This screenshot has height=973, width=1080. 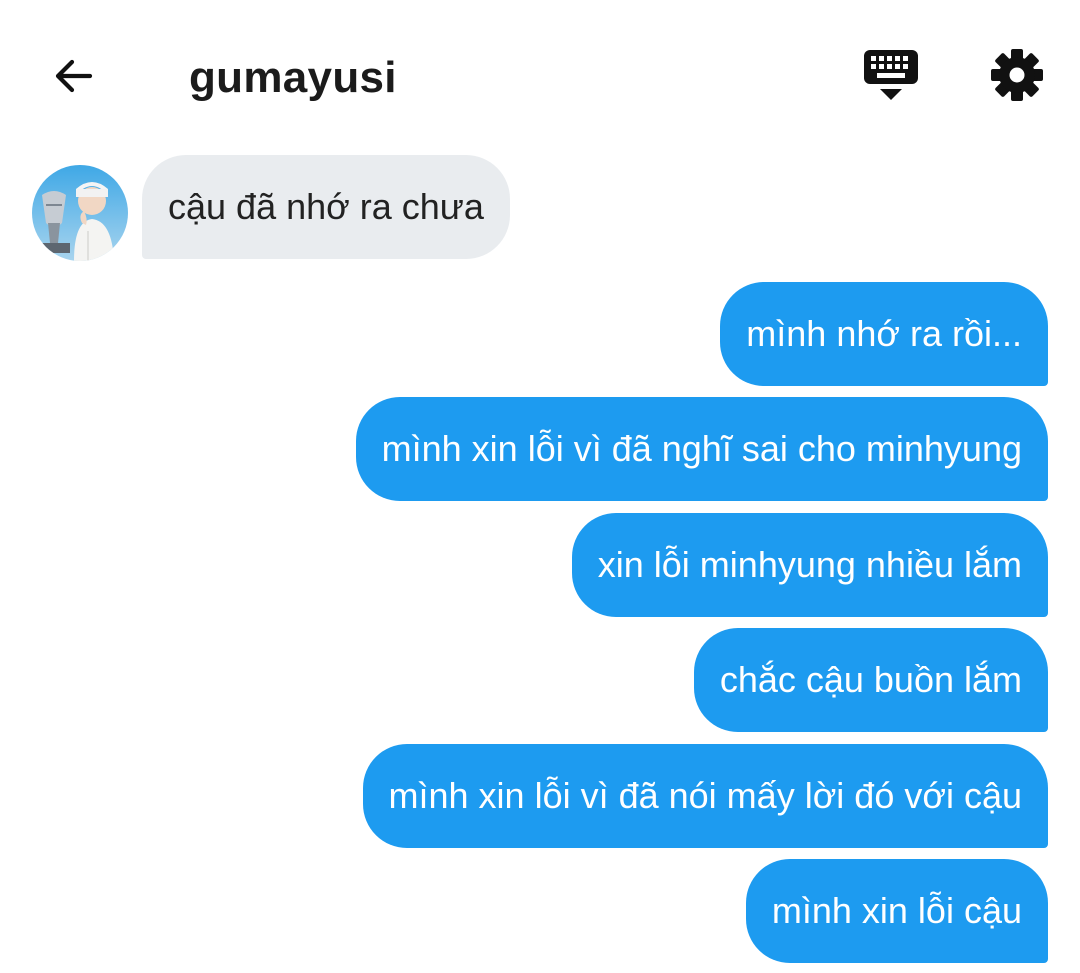 I want to click on keyboard-hide-icon, so click(x=891, y=75).